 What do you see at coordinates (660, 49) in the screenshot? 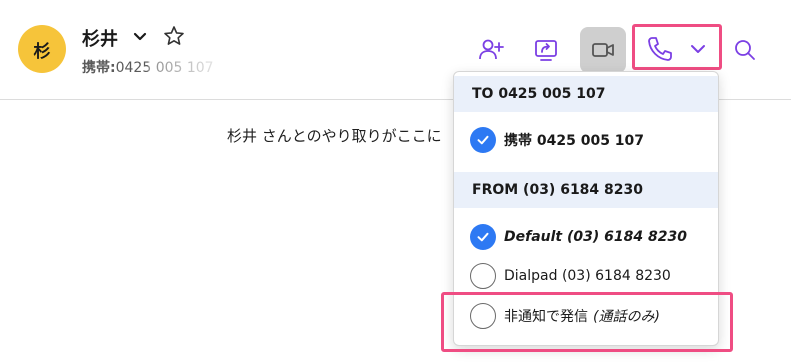
I see `phone-icon` at bounding box center [660, 49].